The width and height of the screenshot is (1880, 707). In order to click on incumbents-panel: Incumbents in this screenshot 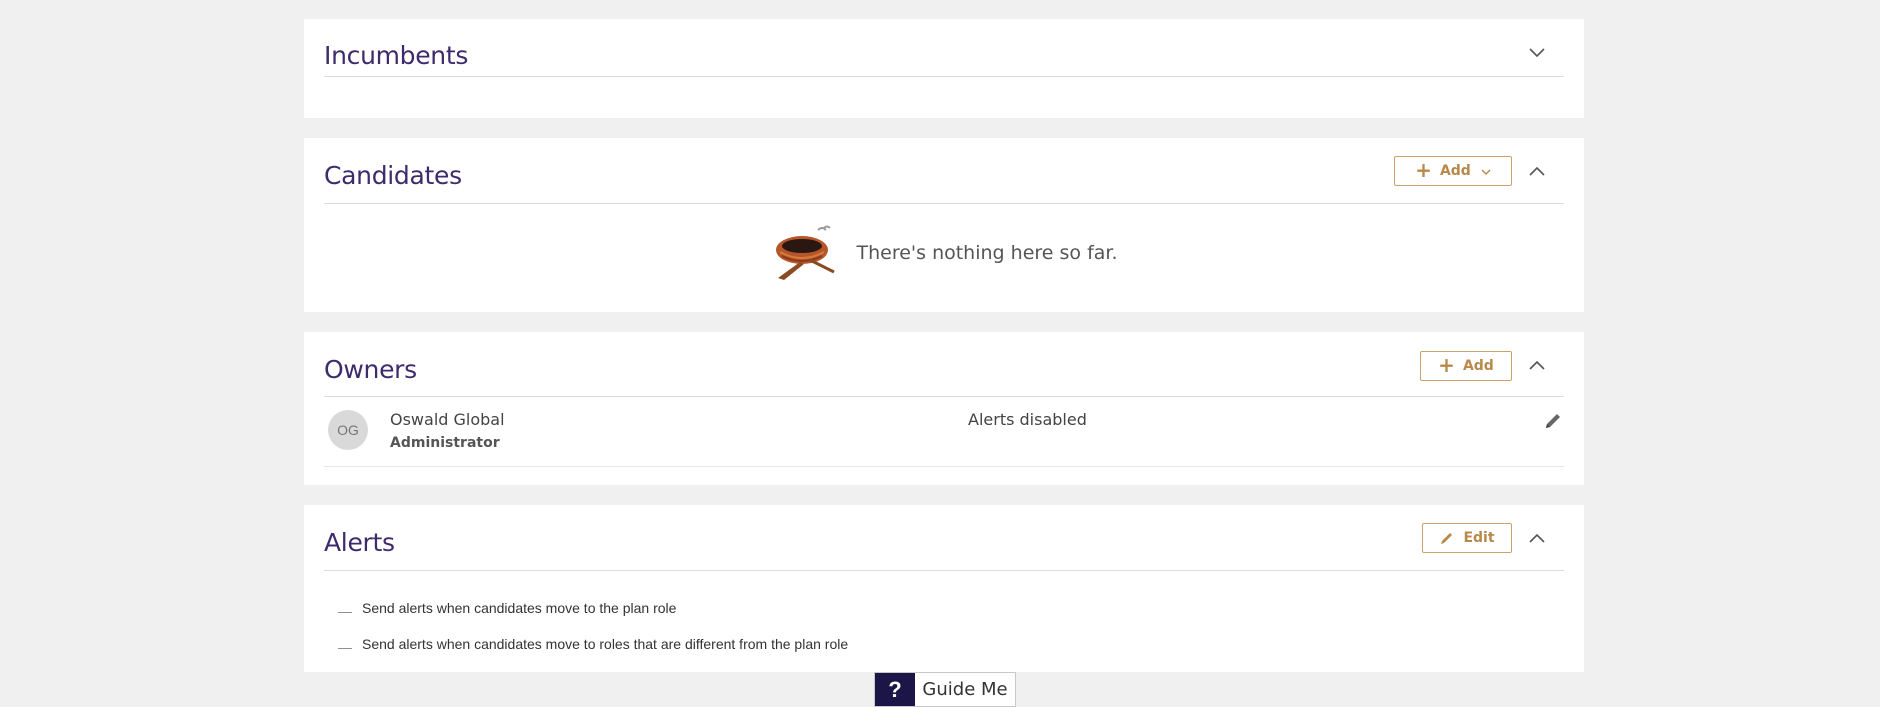, I will do `click(944, 68)`.